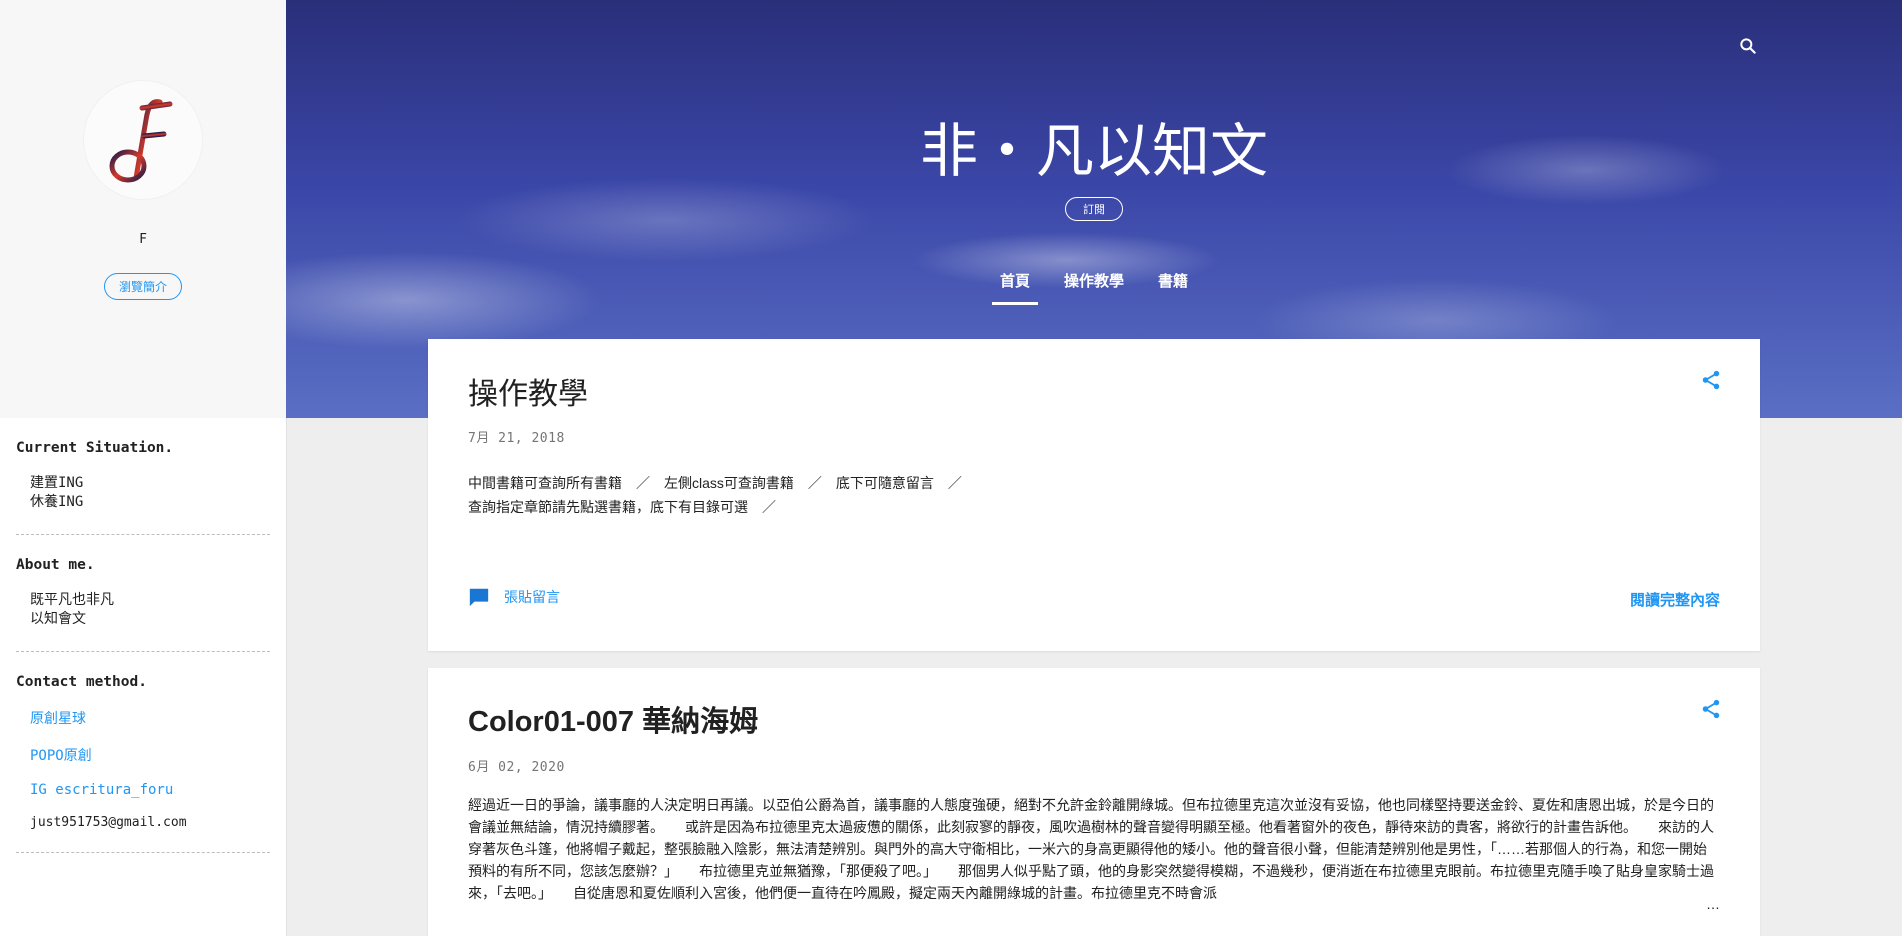 The width and height of the screenshot is (1902, 936). I want to click on avatar, so click(143, 140).